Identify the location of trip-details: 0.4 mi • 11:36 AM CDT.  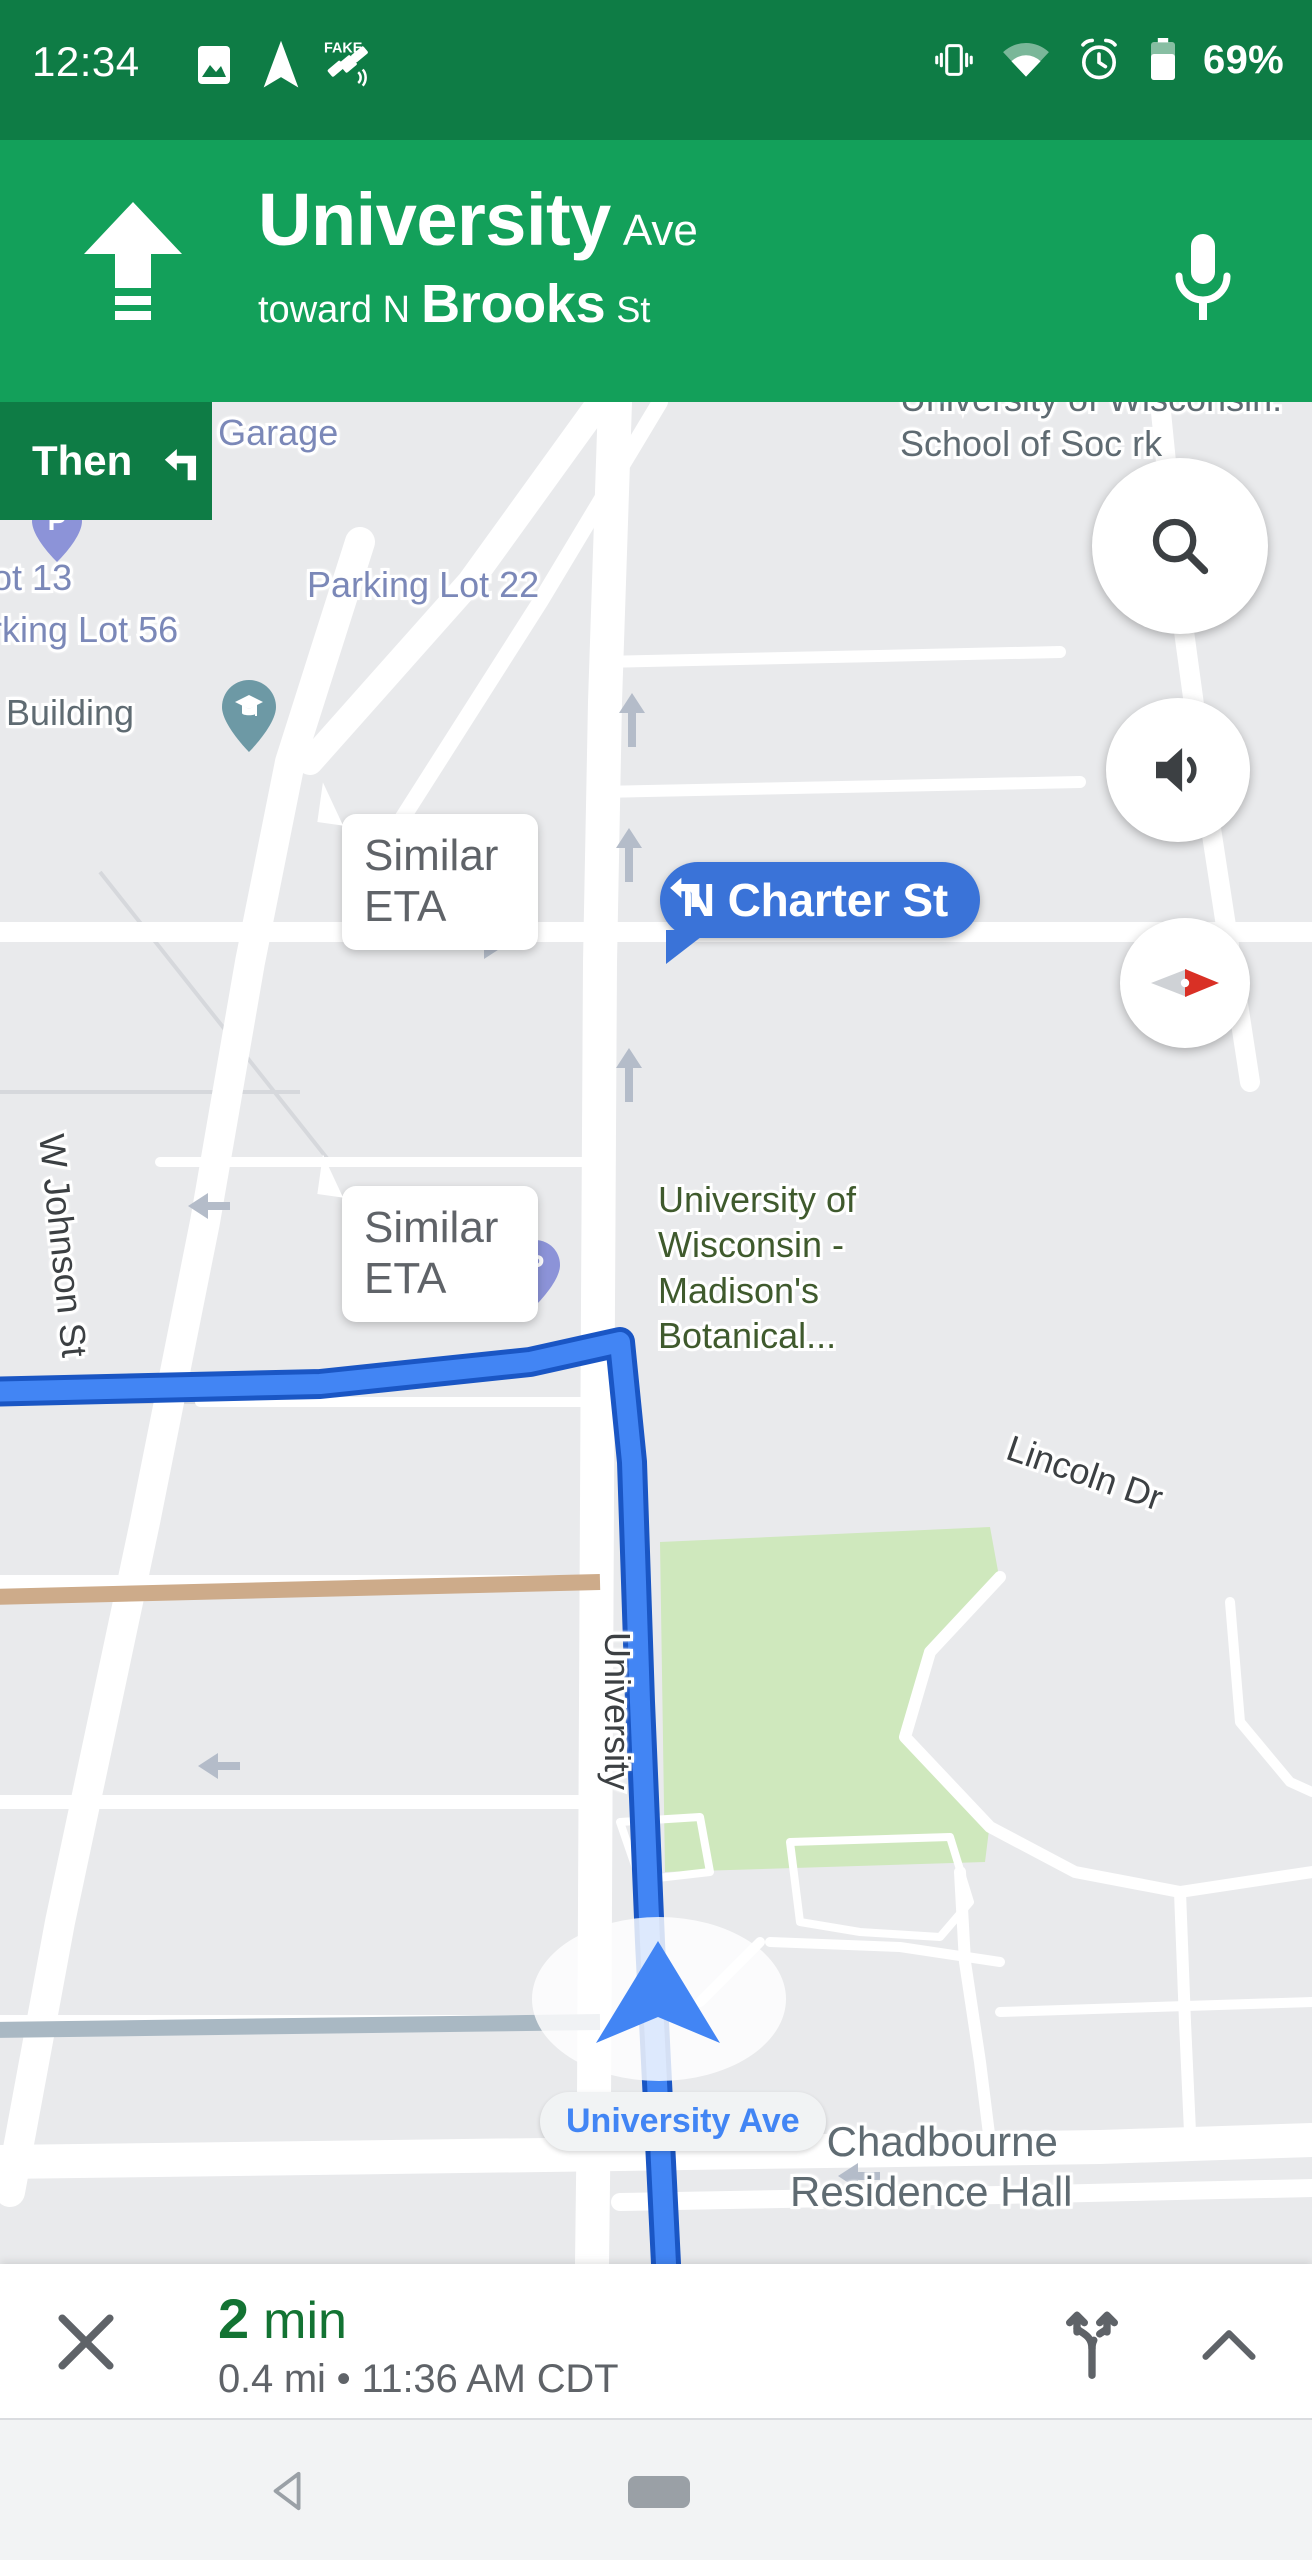
(418, 2379).